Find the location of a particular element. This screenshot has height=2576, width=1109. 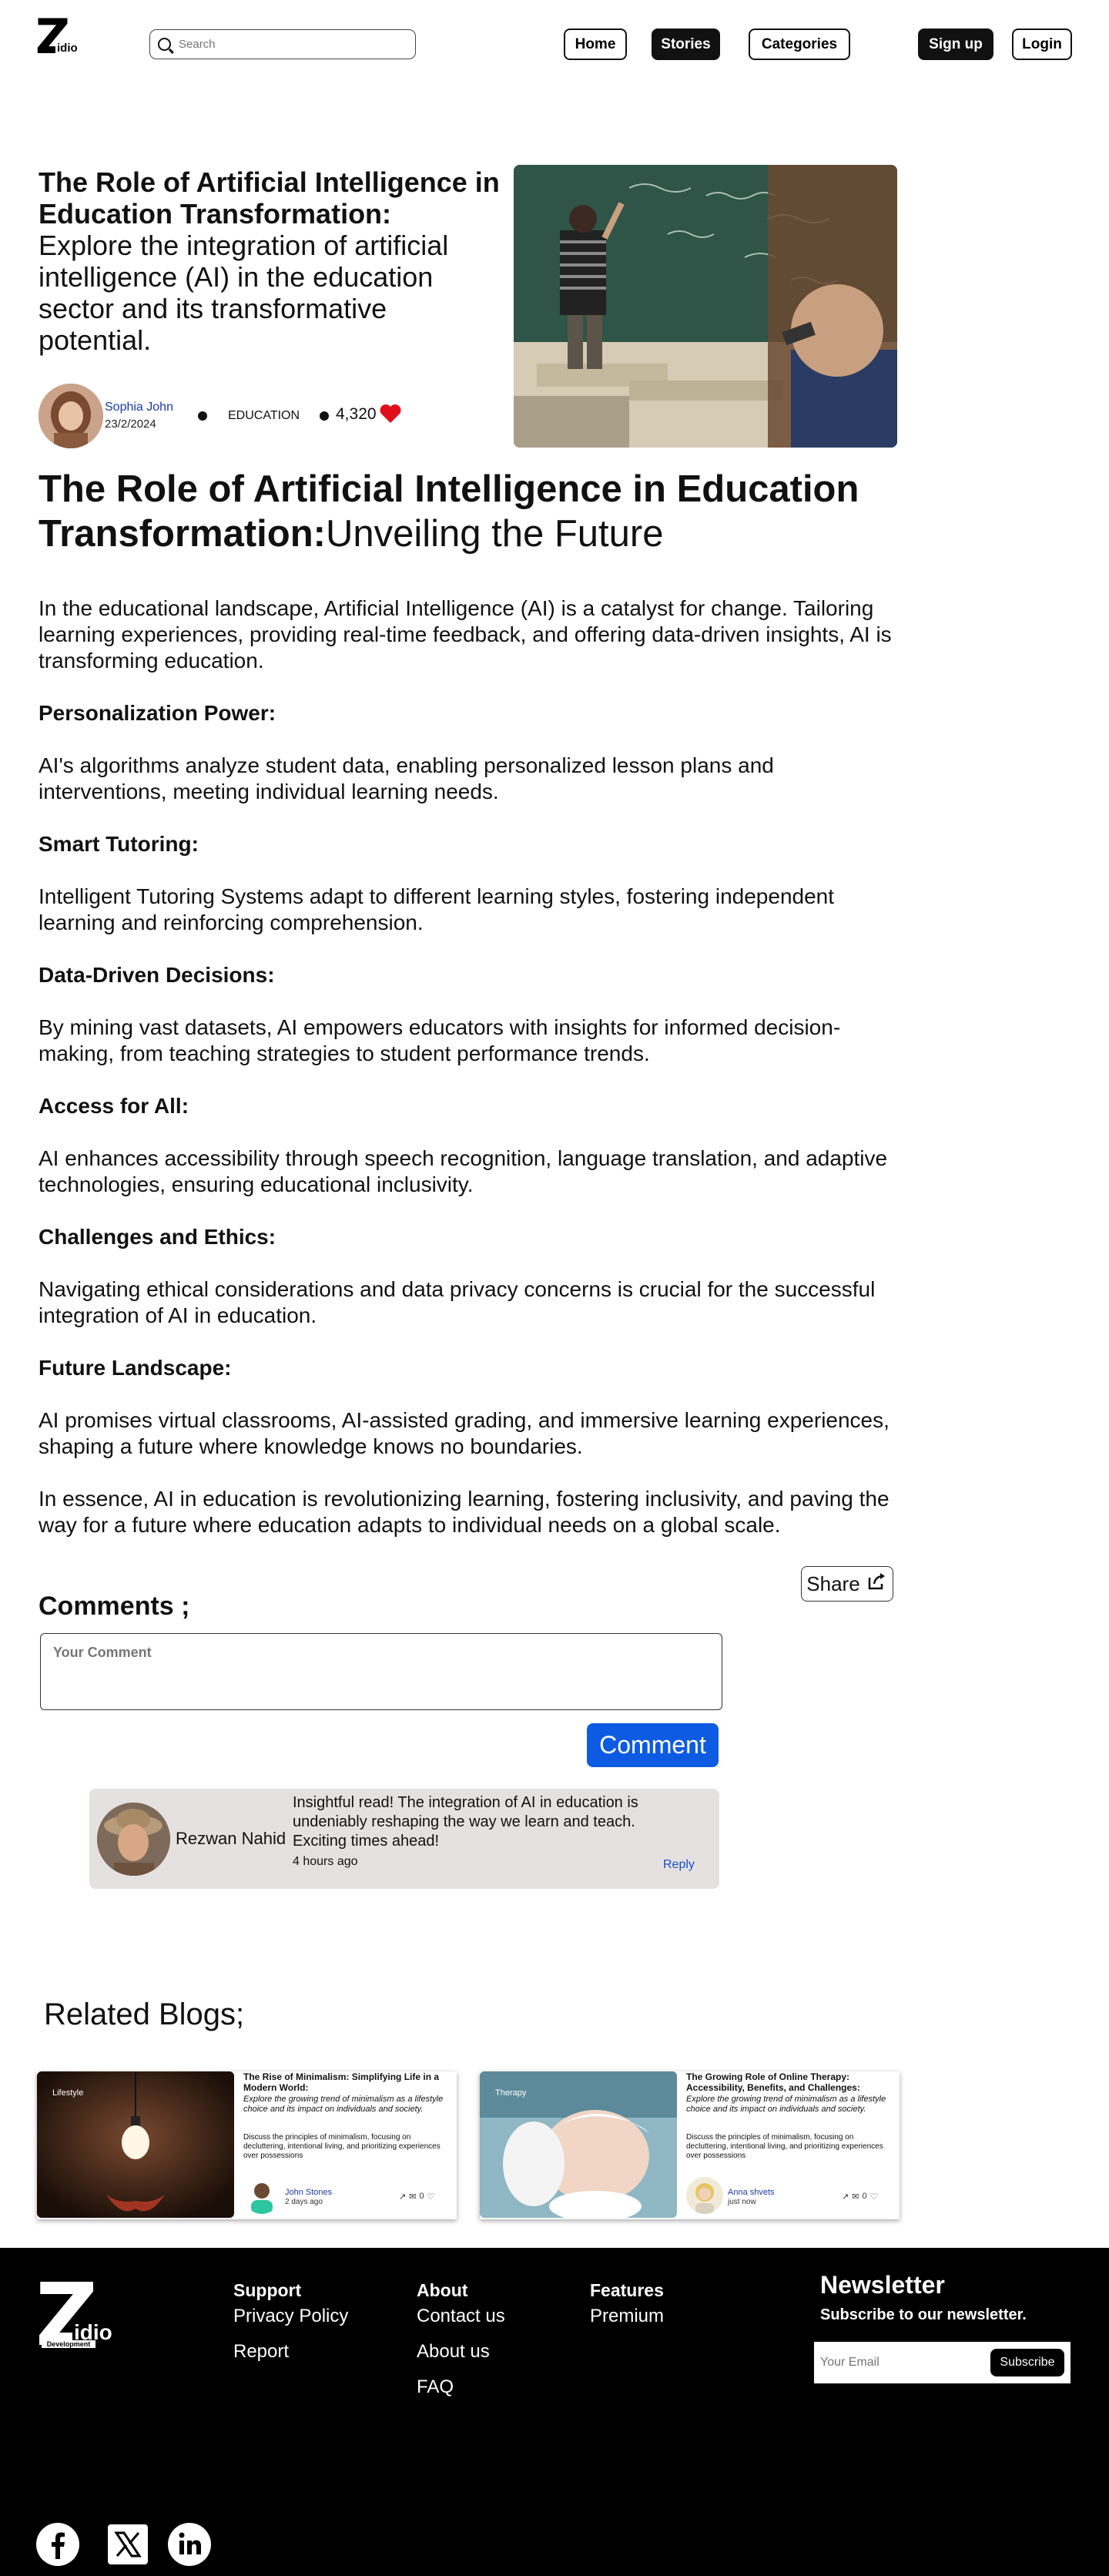

footer-about-column: About Contact us About us FAQ is located at coordinates (461, 2346).